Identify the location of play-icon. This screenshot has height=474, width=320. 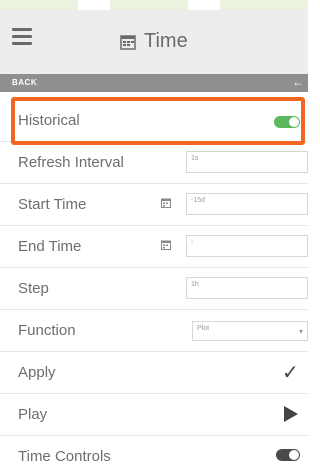
(291, 414).